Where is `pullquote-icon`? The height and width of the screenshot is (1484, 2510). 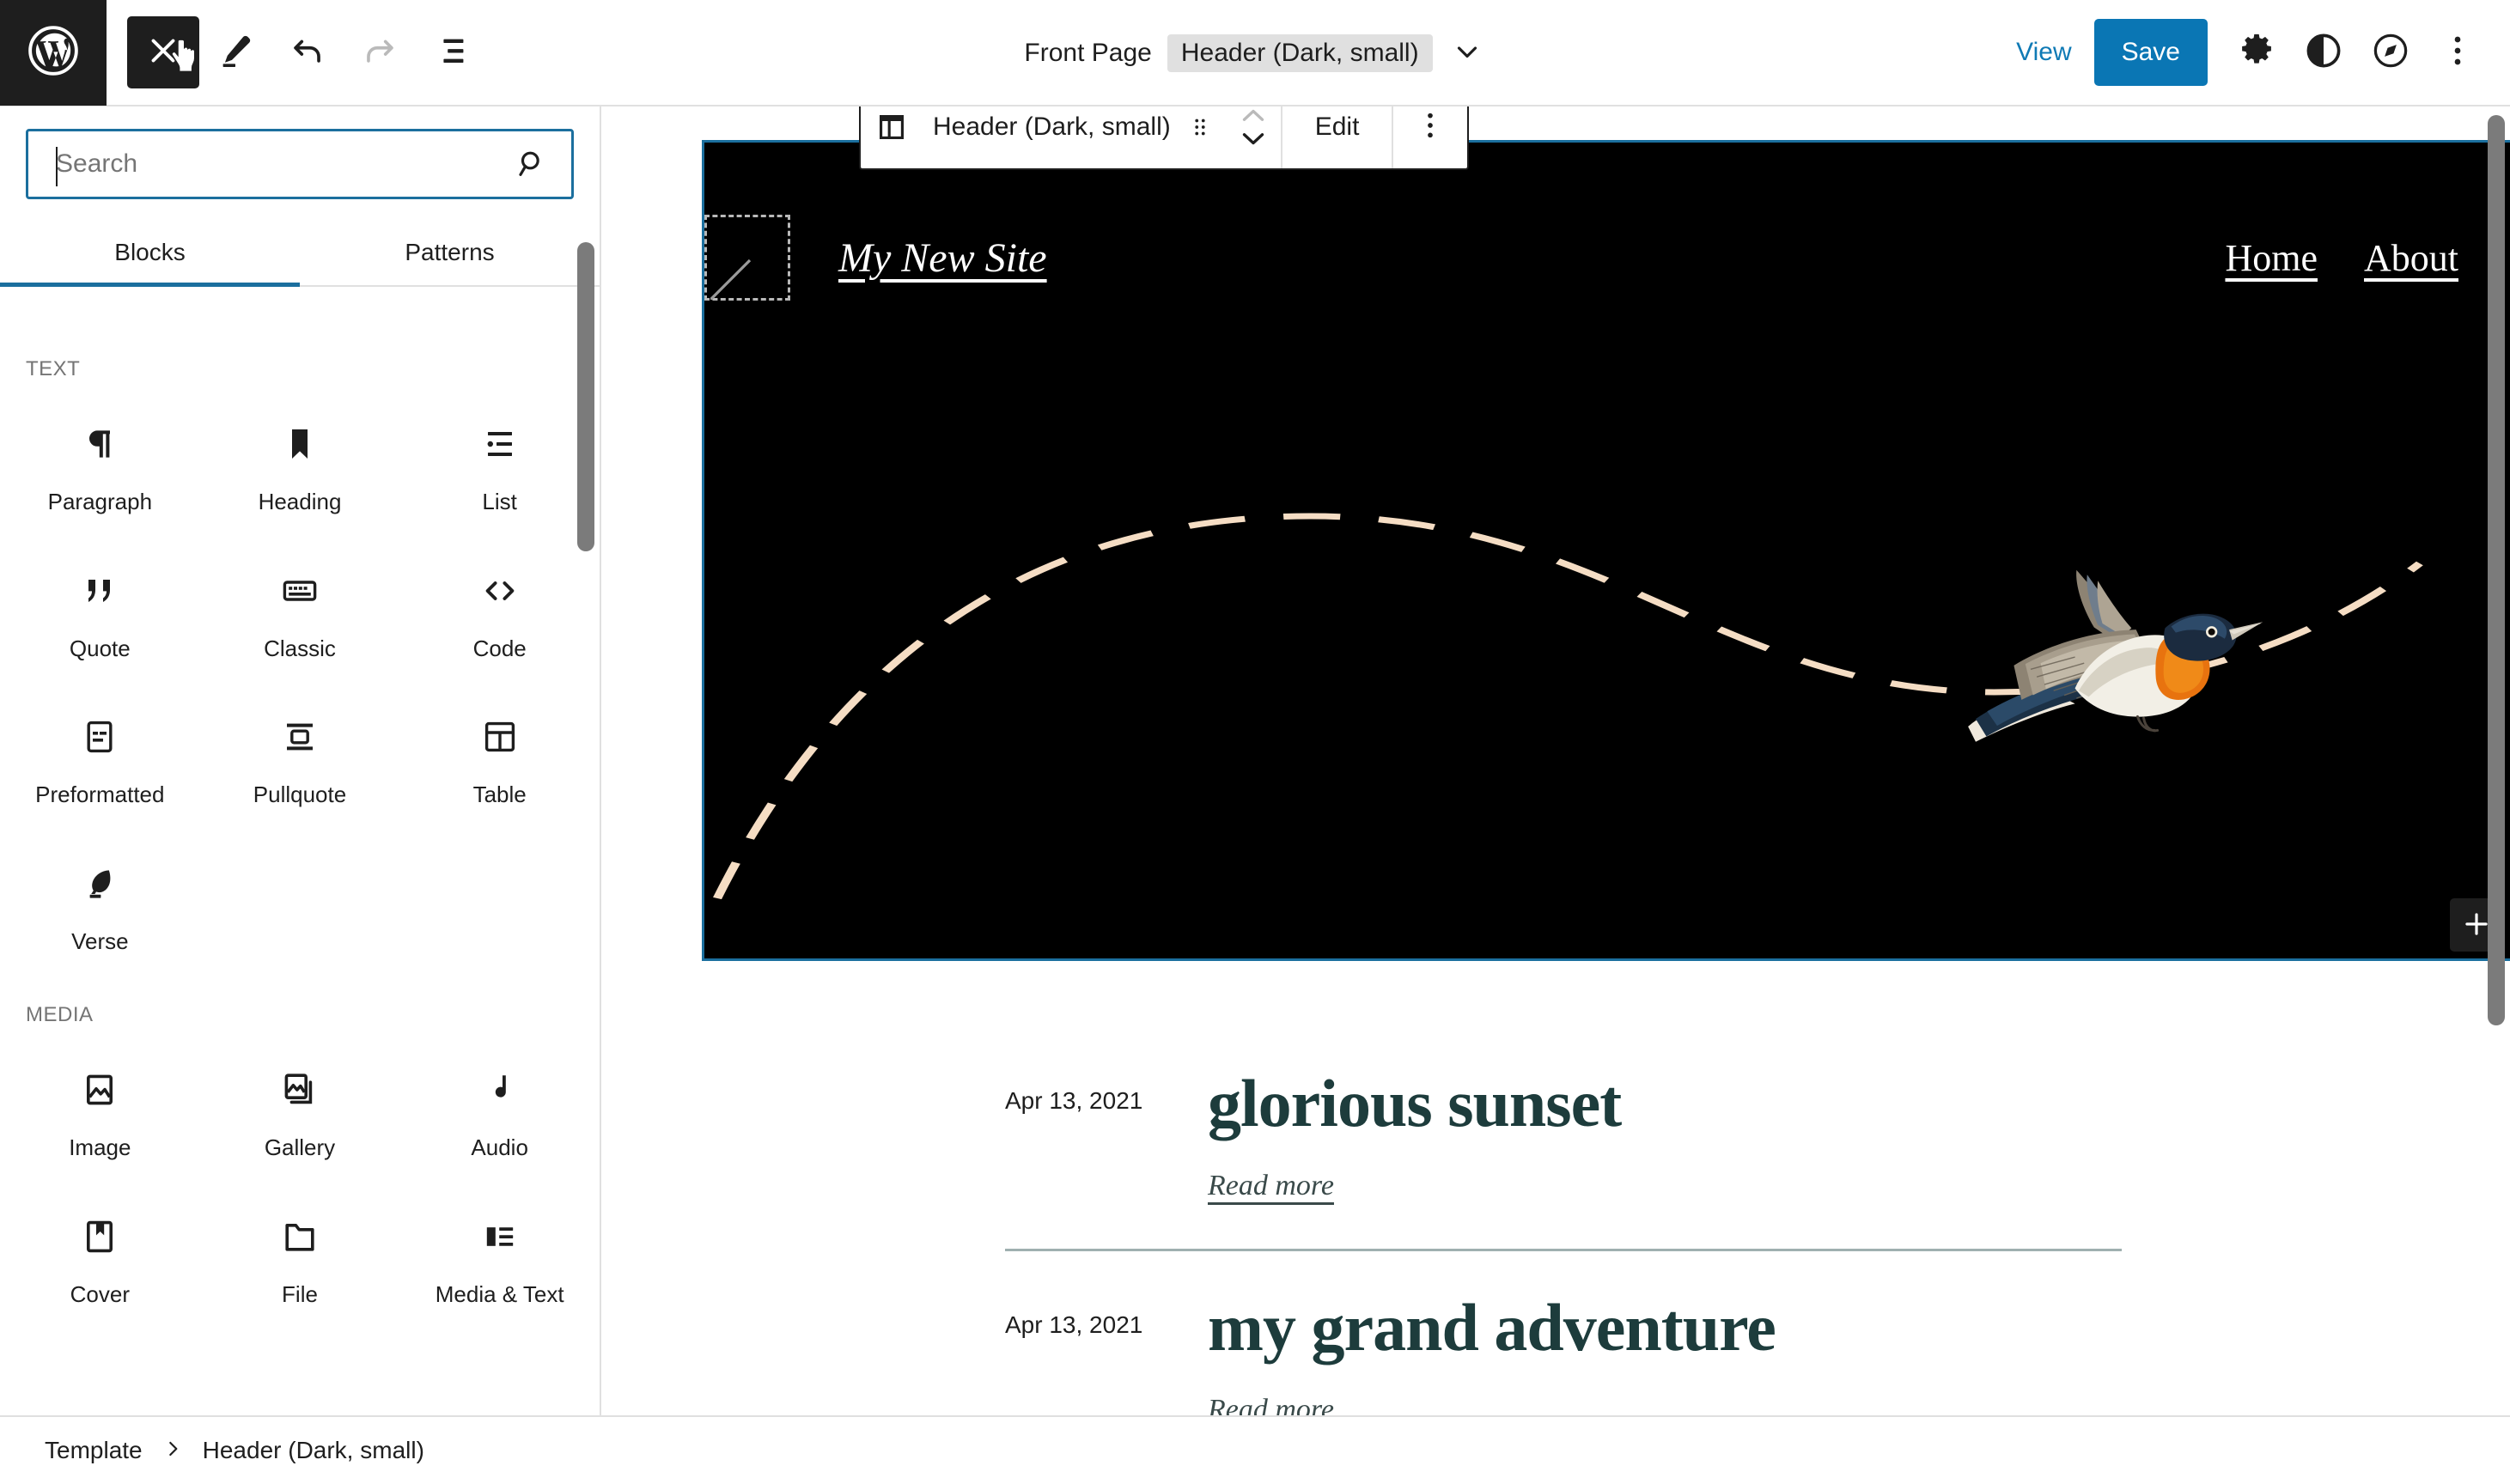
pullquote-icon is located at coordinates (299, 737).